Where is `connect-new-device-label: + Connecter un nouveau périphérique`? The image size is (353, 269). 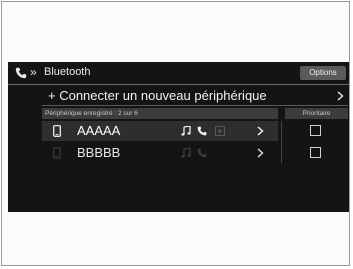
connect-new-device-label: + Connecter un nouveau périphérique is located at coordinates (157, 95).